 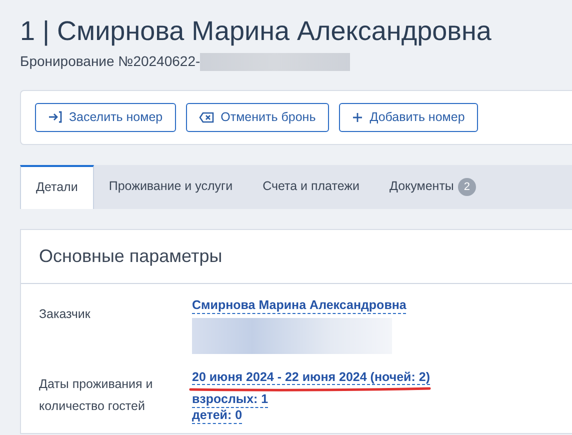 What do you see at coordinates (65, 315) in the screenshot?
I see `field-label: Заказчик` at bounding box center [65, 315].